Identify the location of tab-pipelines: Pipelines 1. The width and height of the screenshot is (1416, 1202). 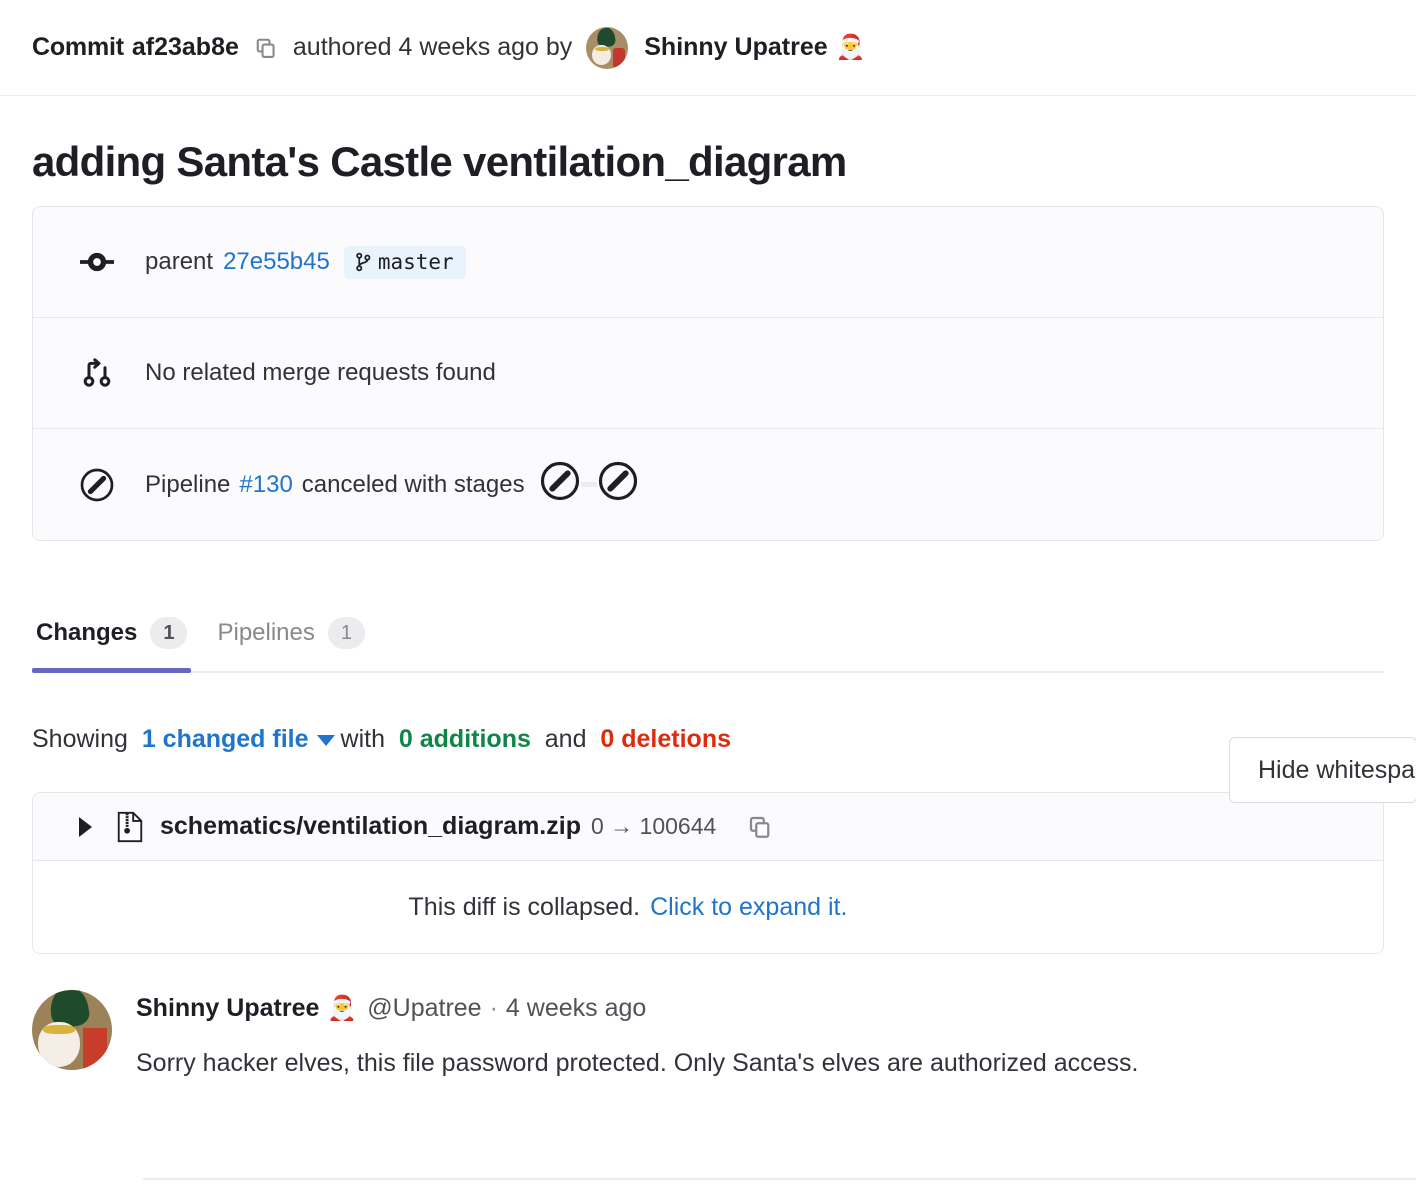
(291, 644).